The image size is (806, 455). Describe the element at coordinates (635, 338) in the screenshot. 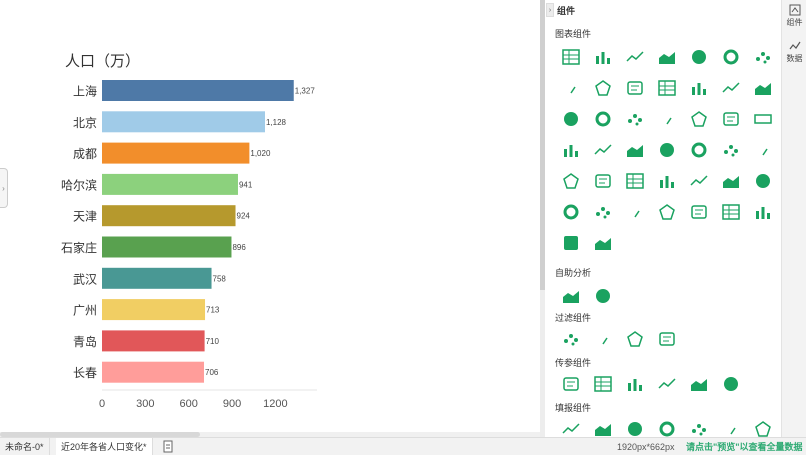

I see `slider-filter-icon` at that location.